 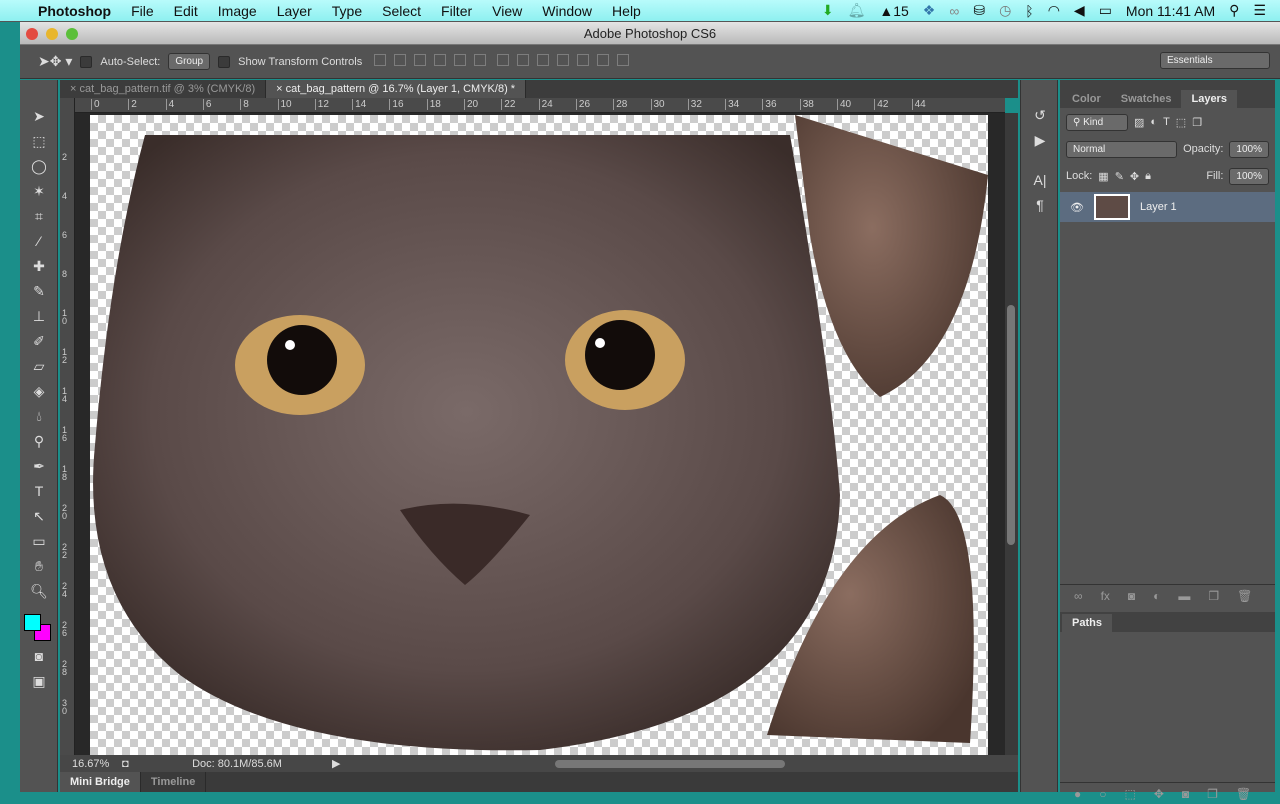 What do you see at coordinates (1005, 10) in the screenshot?
I see `time-machine-icon: ◷` at bounding box center [1005, 10].